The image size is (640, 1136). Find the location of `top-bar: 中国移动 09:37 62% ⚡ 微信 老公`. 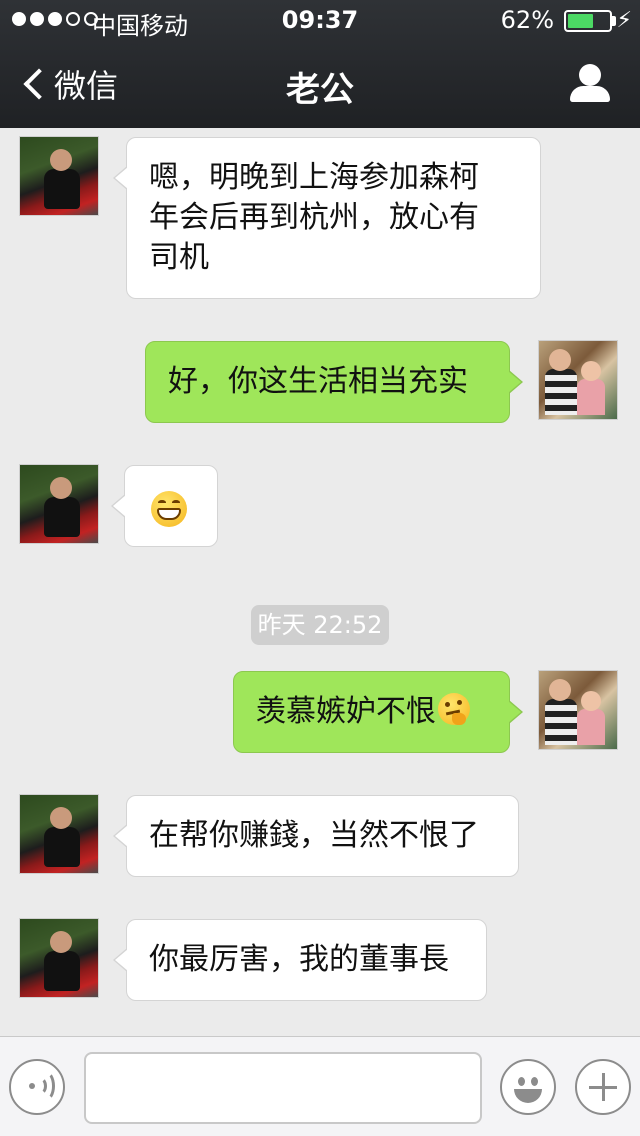

top-bar: 中国移动 09:37 62% ⚡ 微信 老公 is located at coordinates (320, 64).